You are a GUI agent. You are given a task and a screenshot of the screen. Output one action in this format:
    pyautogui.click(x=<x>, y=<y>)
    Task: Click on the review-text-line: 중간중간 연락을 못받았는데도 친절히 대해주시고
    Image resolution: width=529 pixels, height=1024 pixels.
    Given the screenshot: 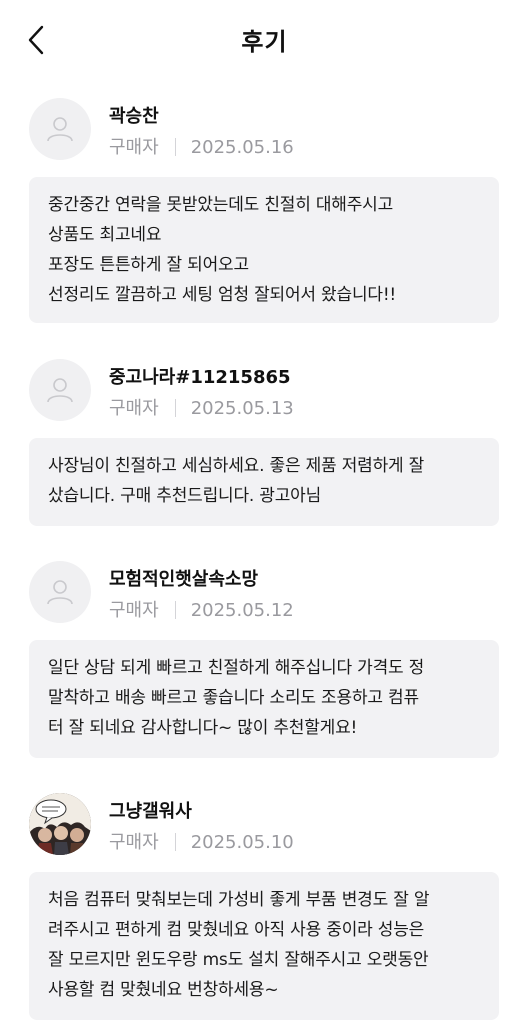 What is the action you would take?
    pyautogui.click(x=221, y=205)
    